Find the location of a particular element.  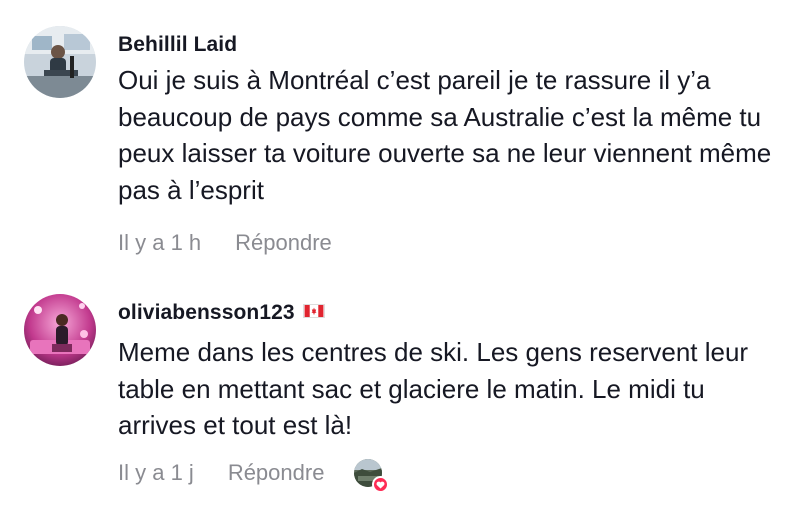

creator-liked-badge is located at coordinates (372, 476).